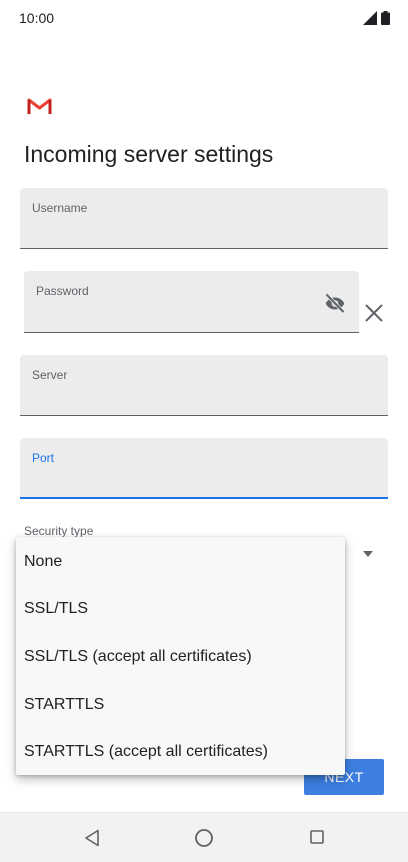 The height and width of the screenshot is (862, 408). What do you see at coordinates (180, 705) in the screenshot?
I see `menu-item-starttls: STARTTLS` at bounding box center [180, 705].